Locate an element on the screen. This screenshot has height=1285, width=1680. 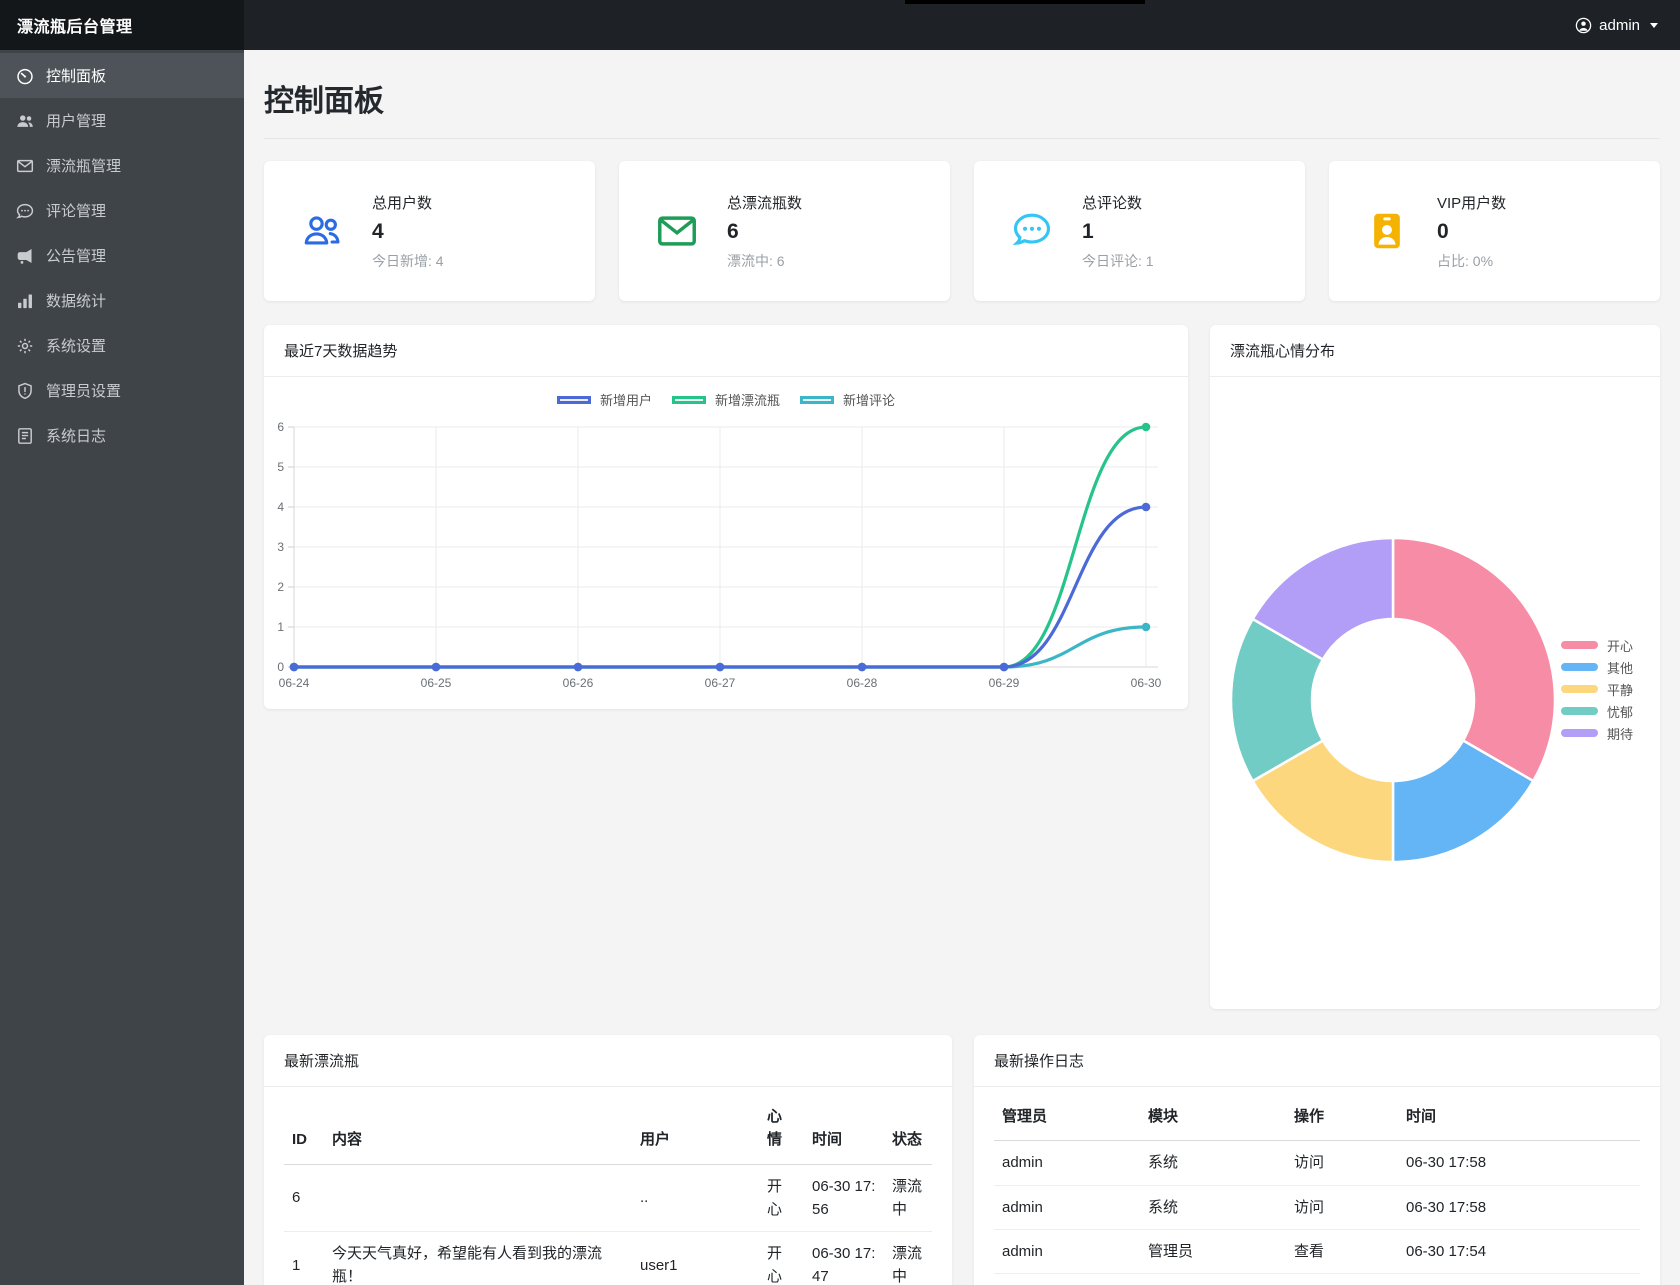
speedometer-icon is located at coordinates (25, 76).